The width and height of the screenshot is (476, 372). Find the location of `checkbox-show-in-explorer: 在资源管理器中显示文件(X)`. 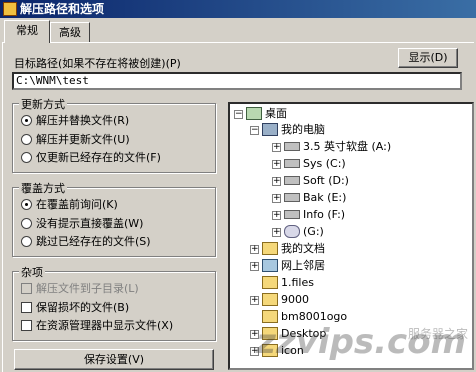

checkbox-show-in-explorer: 在资源管理器中显示文件(X) is located at coordinates (97, 326).